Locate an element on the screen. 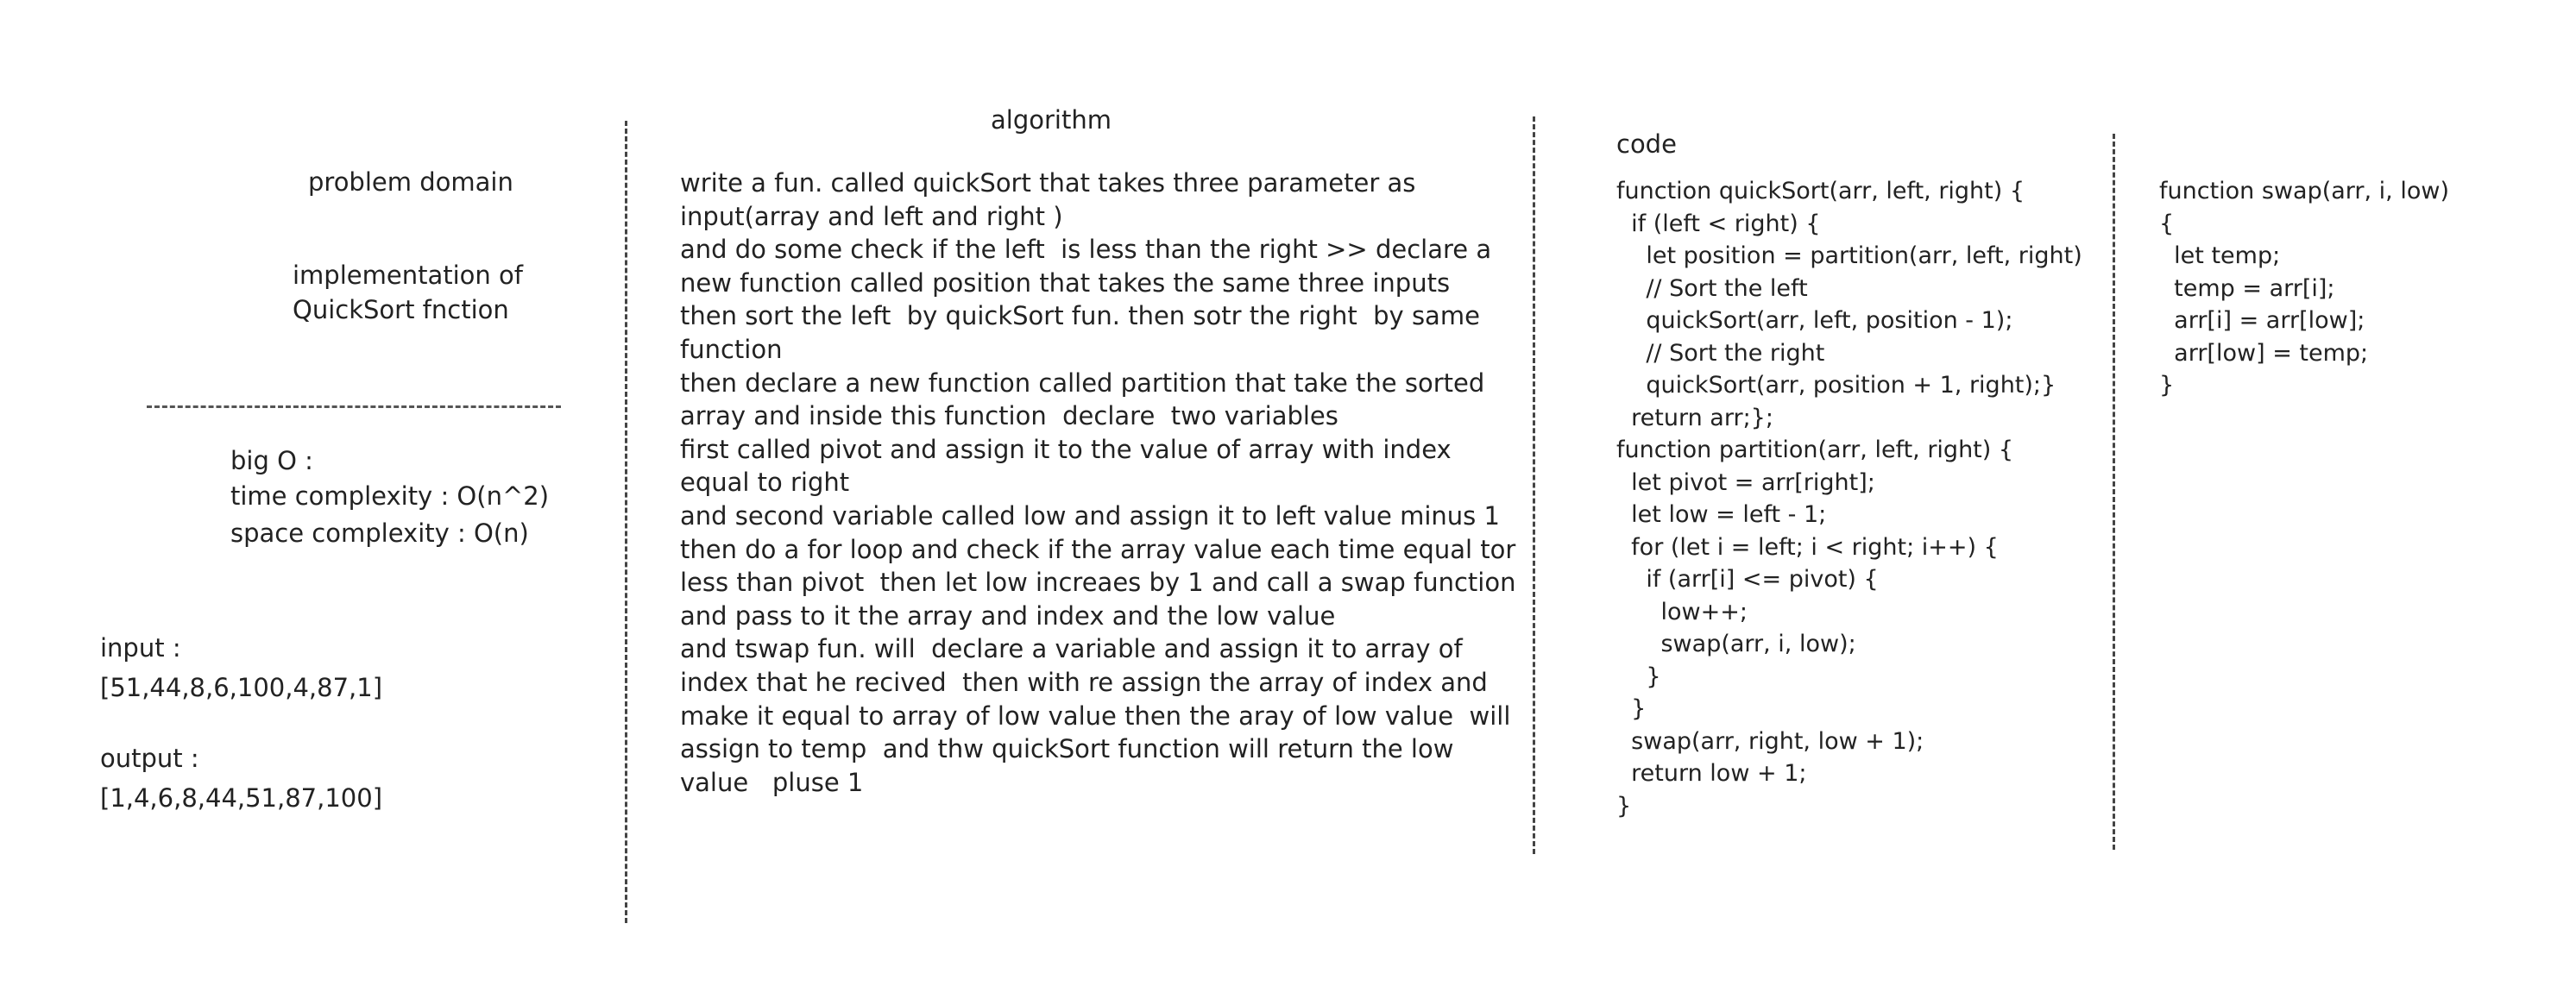 The image size is (2576, 999). code-line: // Sort the right is located at coordinates (1721, 353).